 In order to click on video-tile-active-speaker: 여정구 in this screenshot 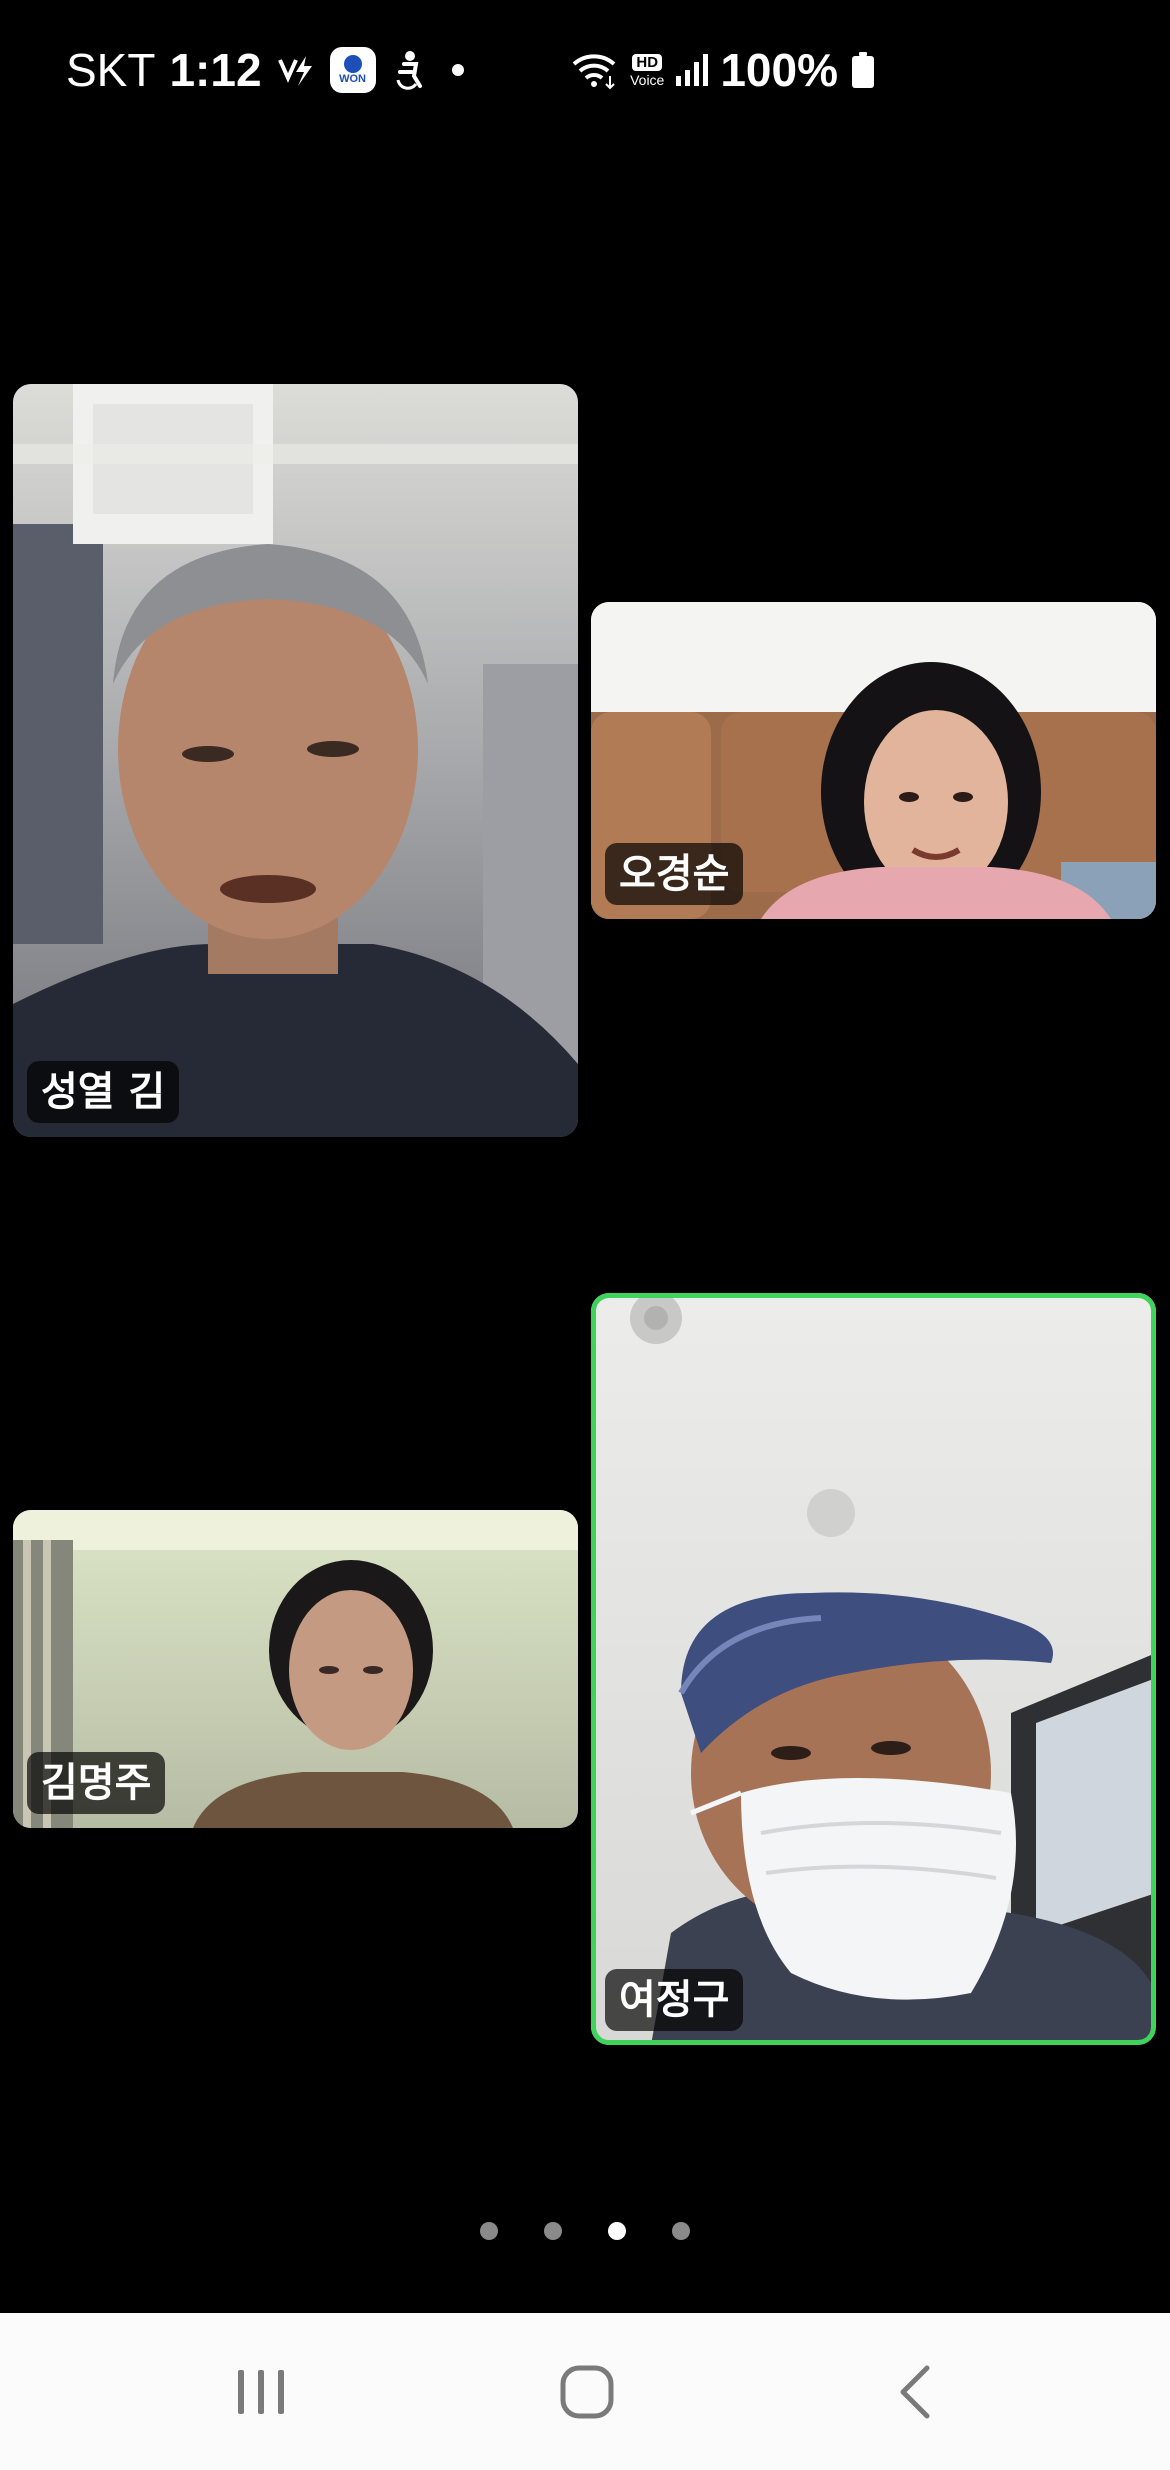, I will do `click(873, 1669)`.